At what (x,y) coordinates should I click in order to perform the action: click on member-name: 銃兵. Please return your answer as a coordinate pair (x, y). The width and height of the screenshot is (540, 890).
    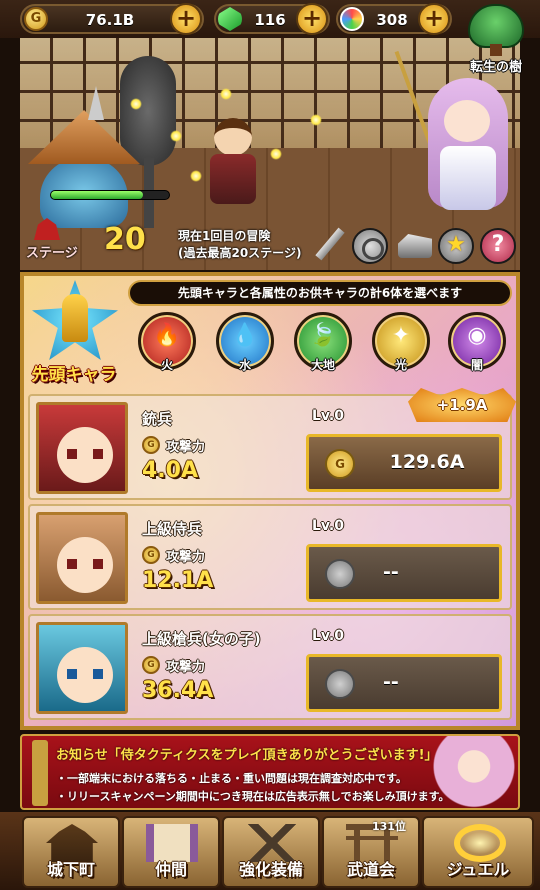
    Looking at the image, I should click on (157, 419).